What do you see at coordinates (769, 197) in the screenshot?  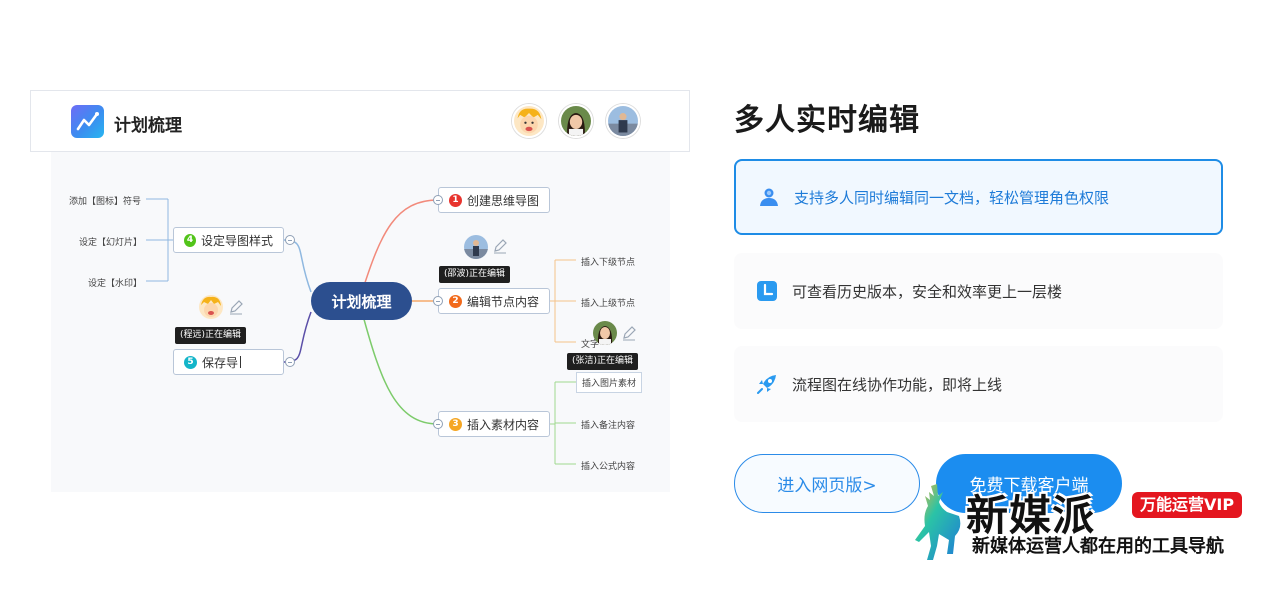 I see `users-icon` at bounding box center [769, 197].